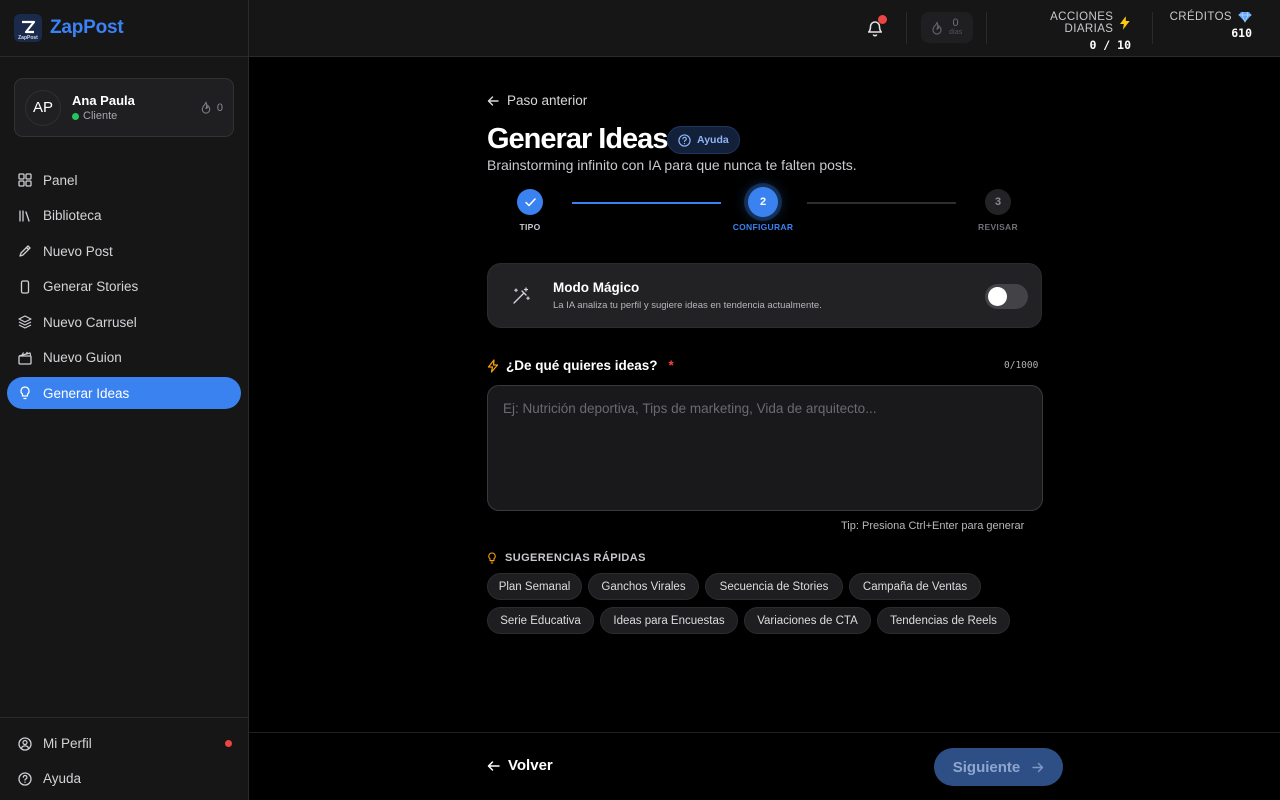  Describe the element at coordinates (530, 202) in the screenshot. I see `step-1-circle` at that location.